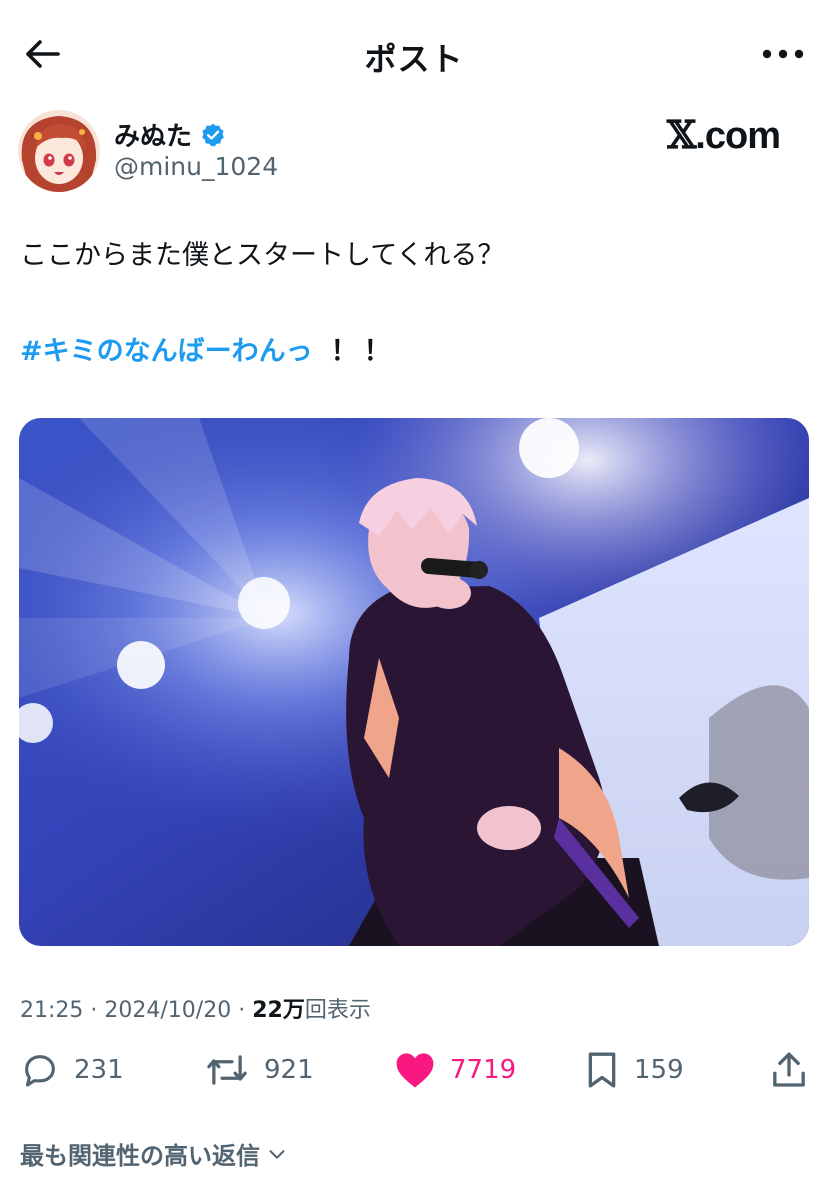 This screenshot has width=828, height=1200. I want to click on page-title: ポスト, so click(414, 59).